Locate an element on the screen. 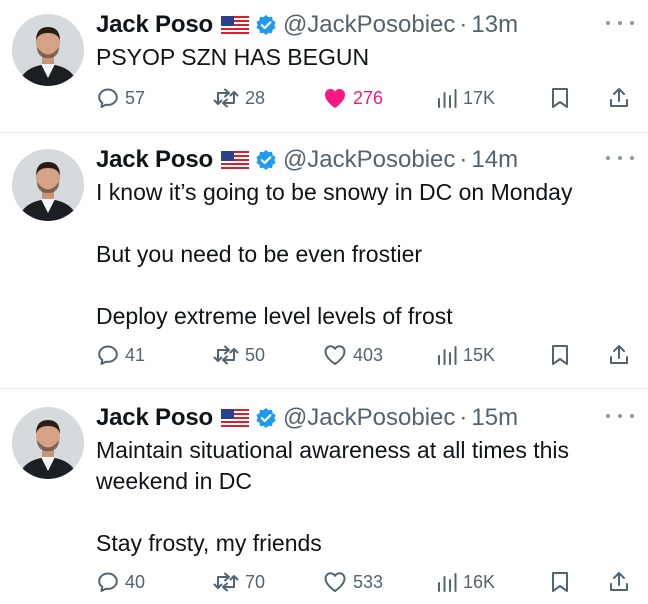  retweet-button: 50 is located at coordinates (238, 355).